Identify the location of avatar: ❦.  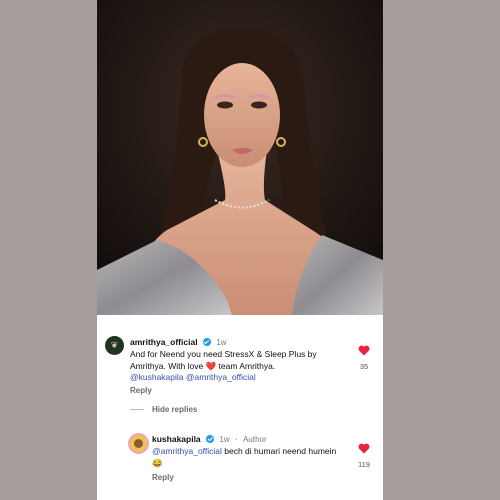
(114, 345).